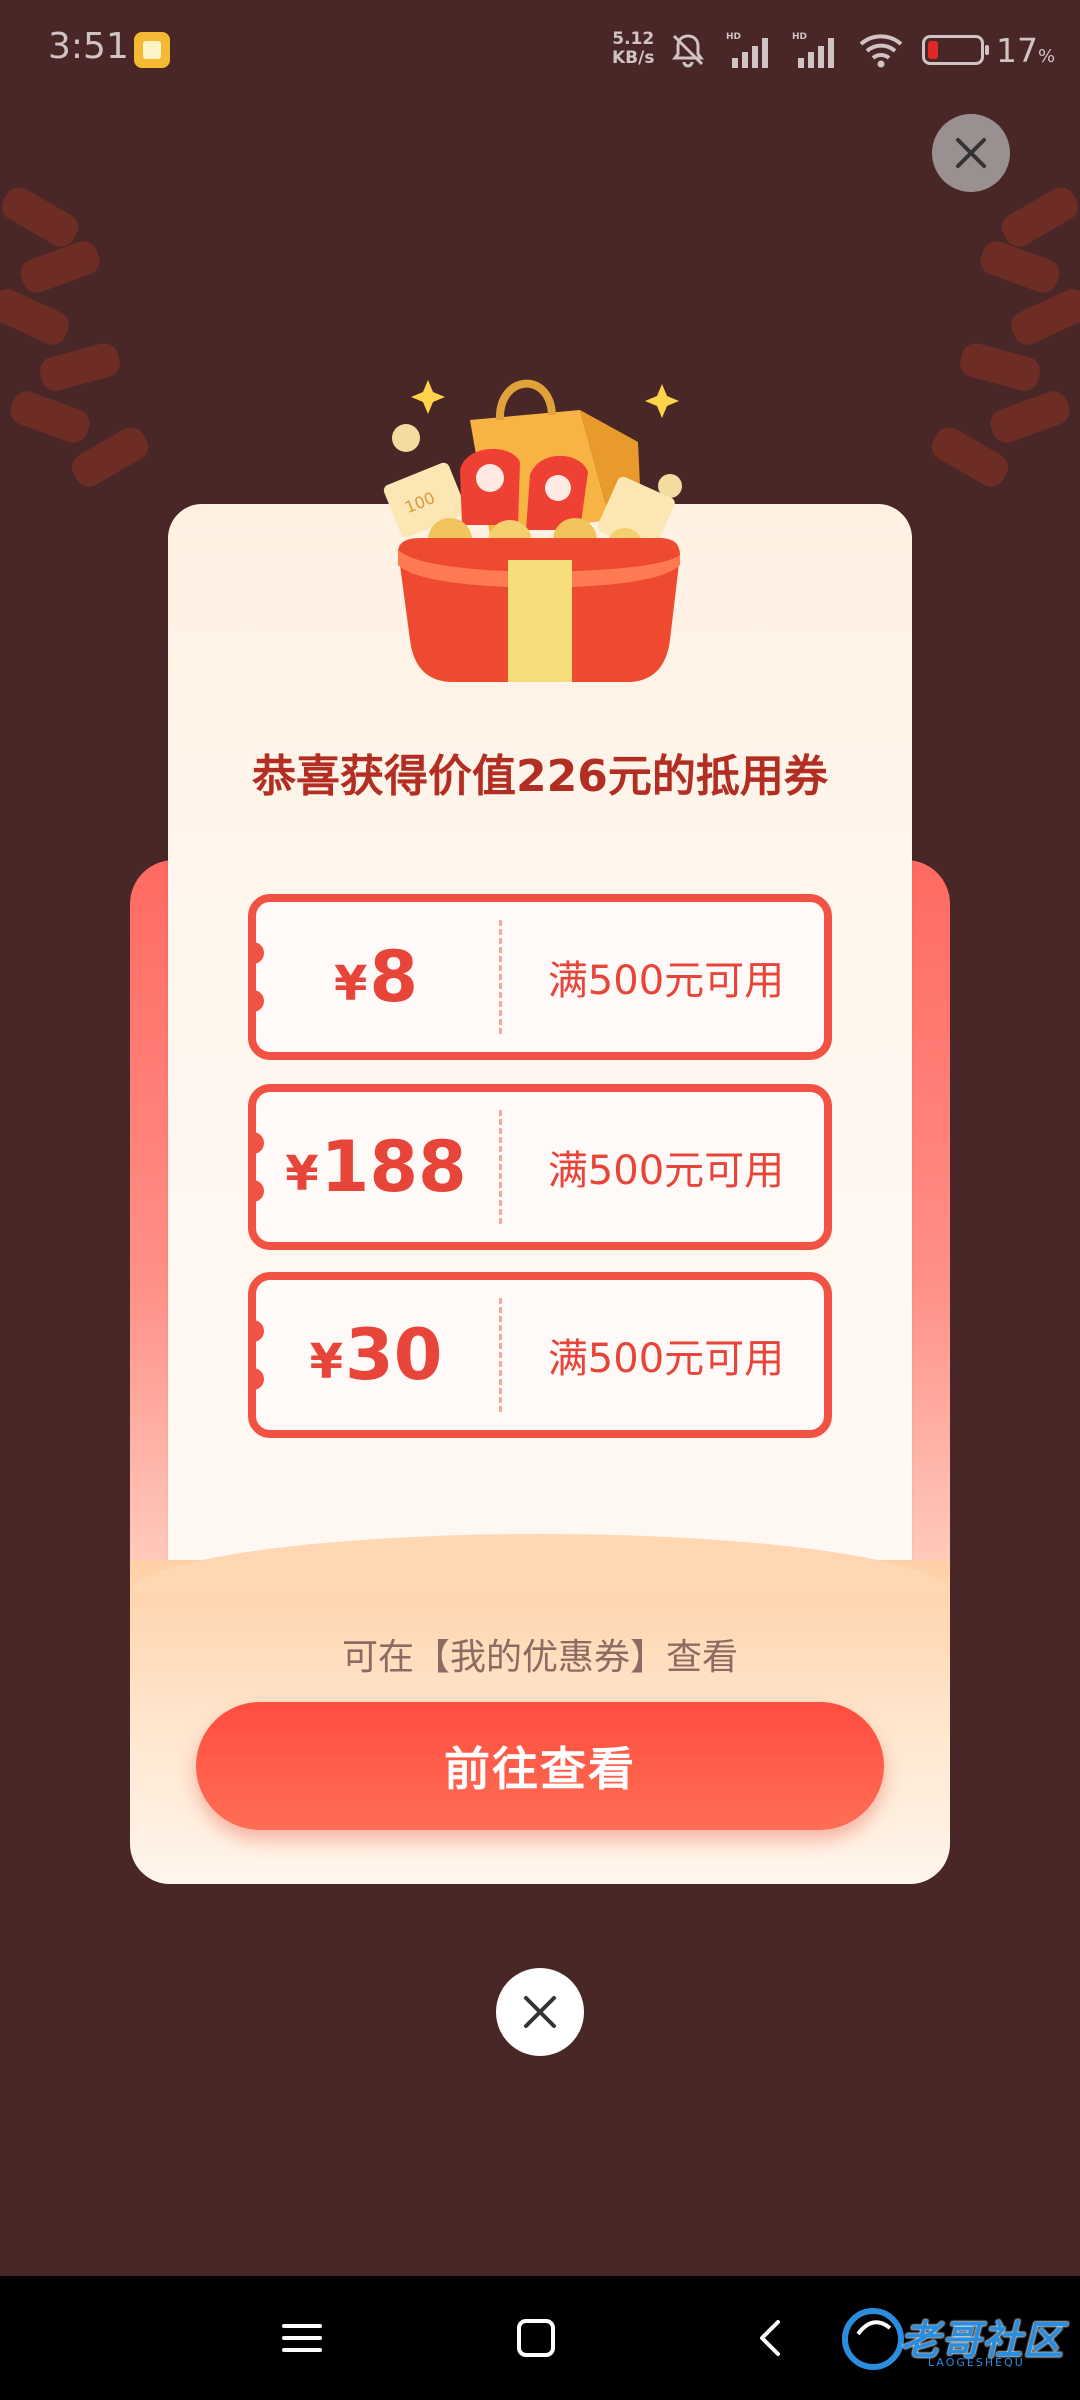 This screenshot has width=1080, height=2400. I want to click on watermark-logo: 老哥社区 LAOGESHEQU, so click(954, 2340).